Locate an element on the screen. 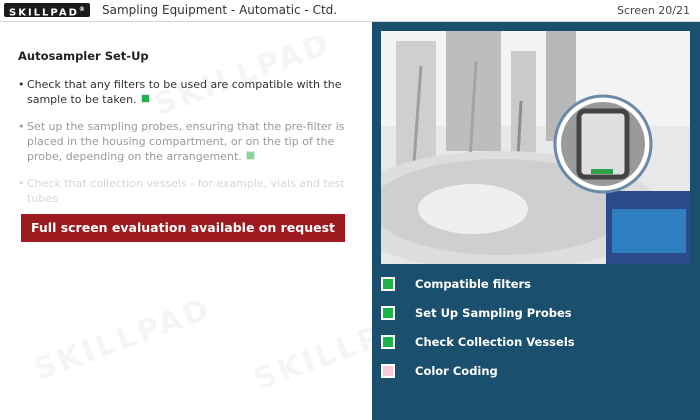 The height and width of the screenshot is (420, 700). topic-compatible-filters: Compatible filters is located at coordinates (531, 284).